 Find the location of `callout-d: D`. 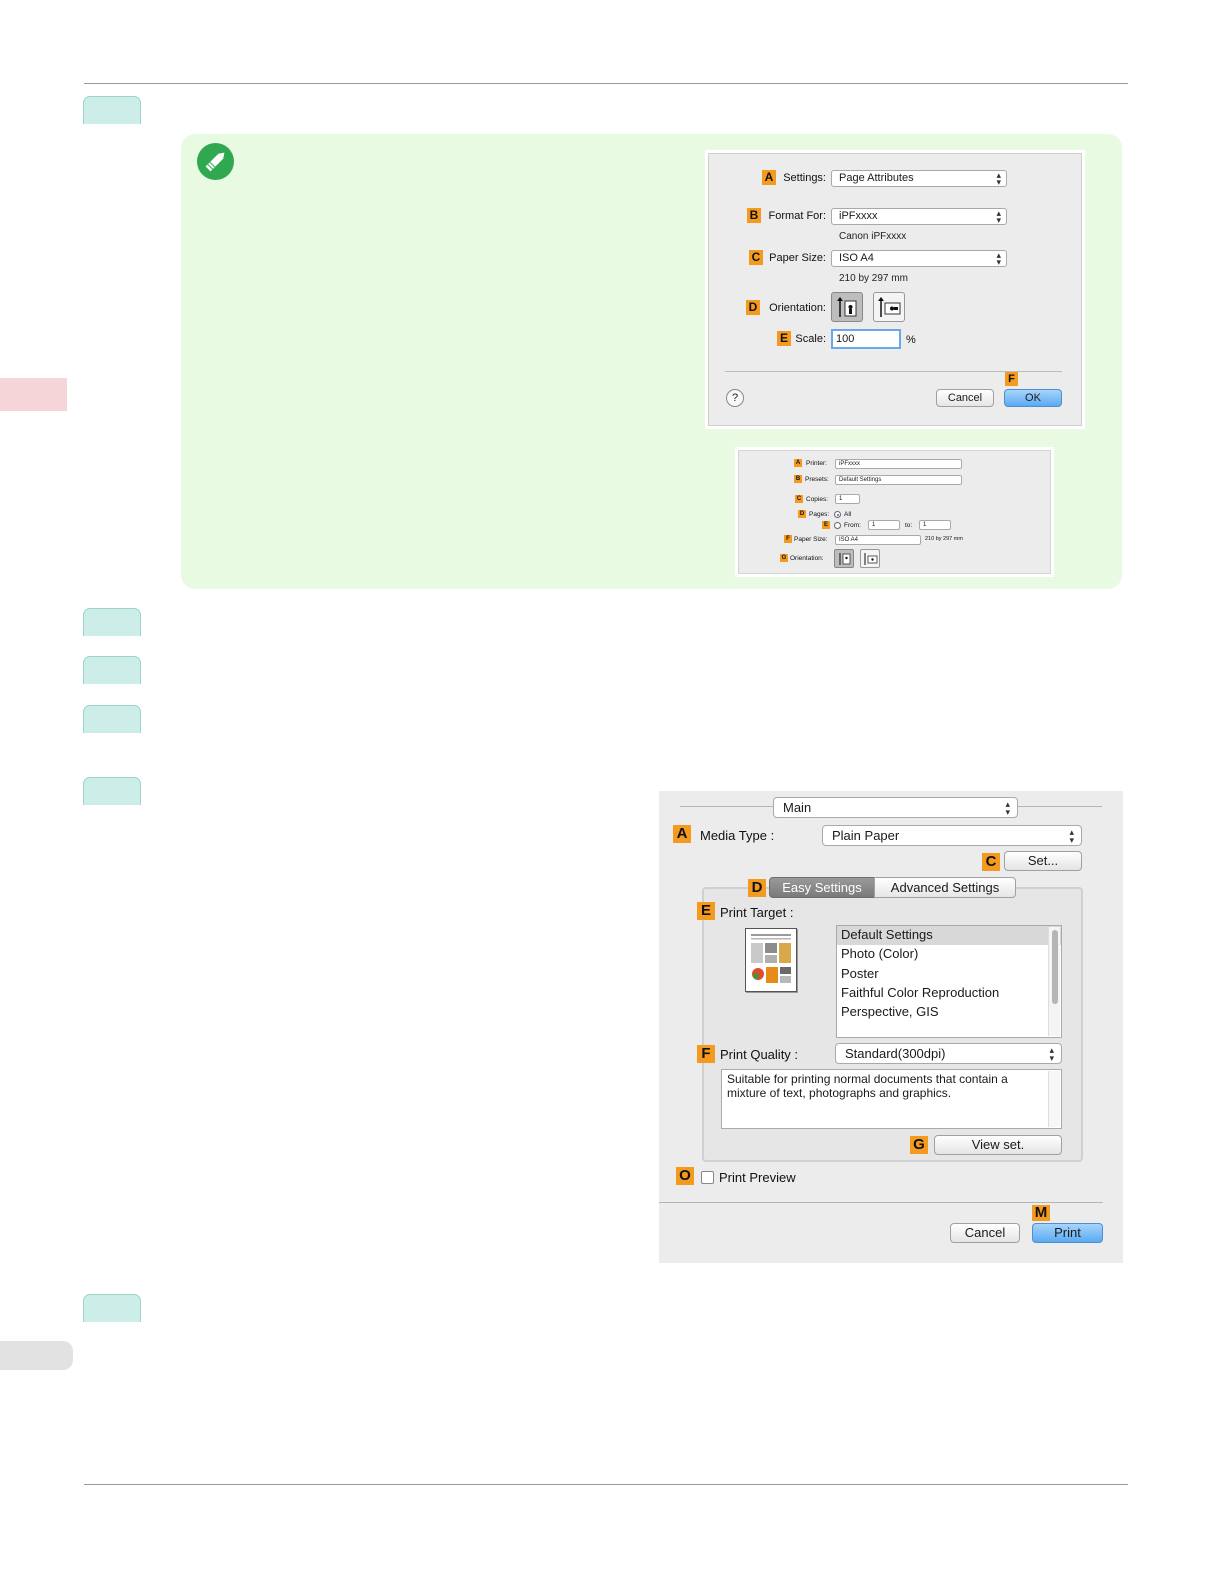

callout-d: D is located at coordinates (753, 307).